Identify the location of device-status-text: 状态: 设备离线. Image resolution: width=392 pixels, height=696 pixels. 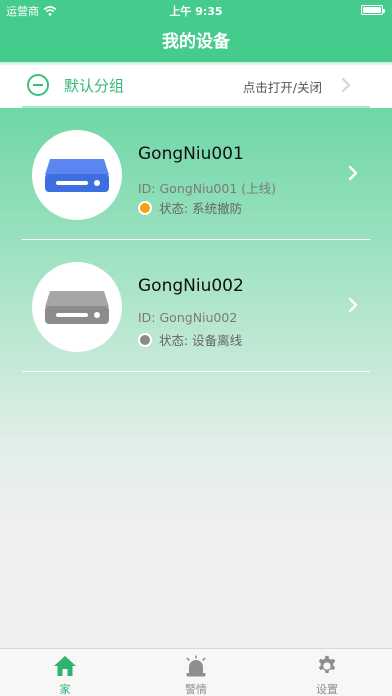
(201, 340).